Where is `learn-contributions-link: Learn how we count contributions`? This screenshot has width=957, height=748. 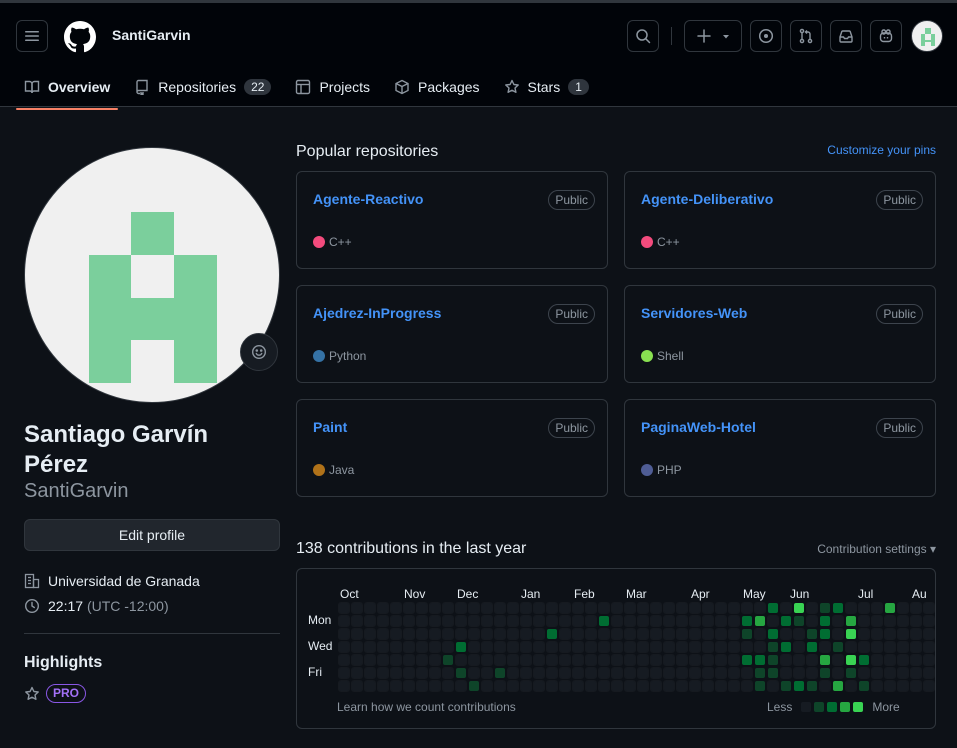 learn-contributions-link: Learn how we count contributions is located at coordinates (426, 707).